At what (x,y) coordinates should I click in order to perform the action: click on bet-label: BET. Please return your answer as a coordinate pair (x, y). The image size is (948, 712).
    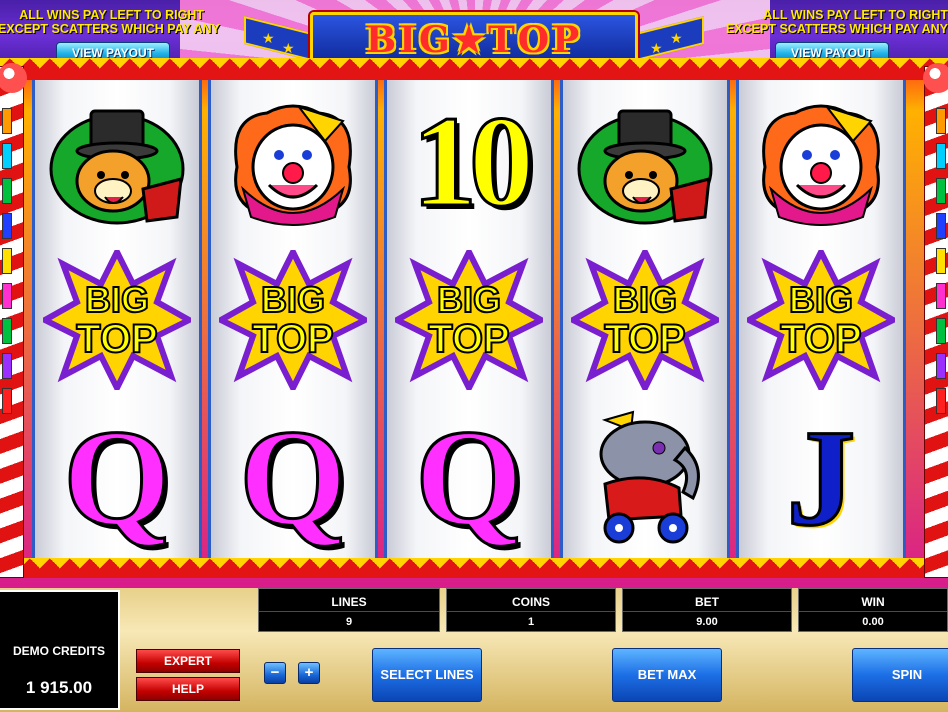
    Looking at the image, I should click on (707, 602).